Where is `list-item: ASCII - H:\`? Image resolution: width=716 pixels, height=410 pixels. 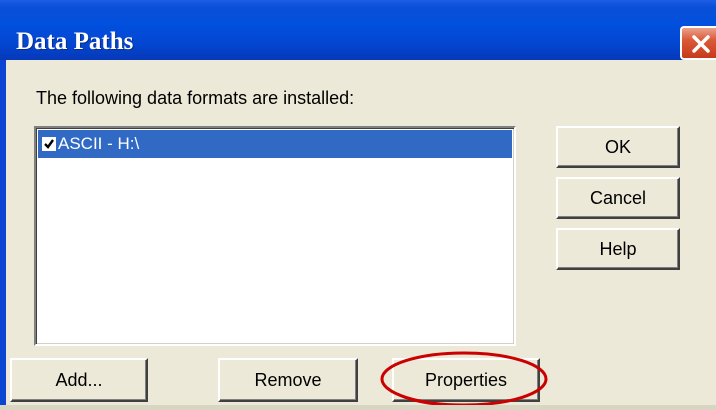
list-item: ASCII - H:\ is located at coordinates (275, 144).